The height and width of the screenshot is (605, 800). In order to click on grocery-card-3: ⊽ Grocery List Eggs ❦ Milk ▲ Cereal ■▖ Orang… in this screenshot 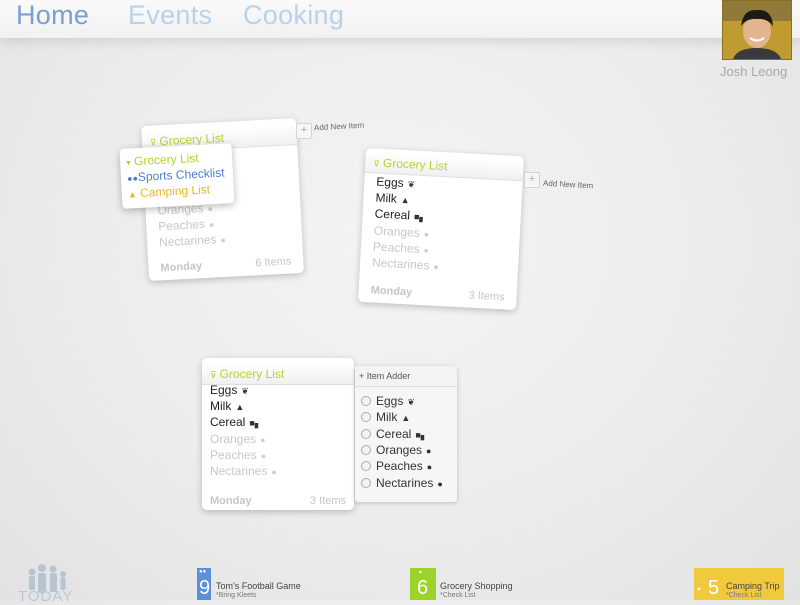, I will do `click(278, 434)`.